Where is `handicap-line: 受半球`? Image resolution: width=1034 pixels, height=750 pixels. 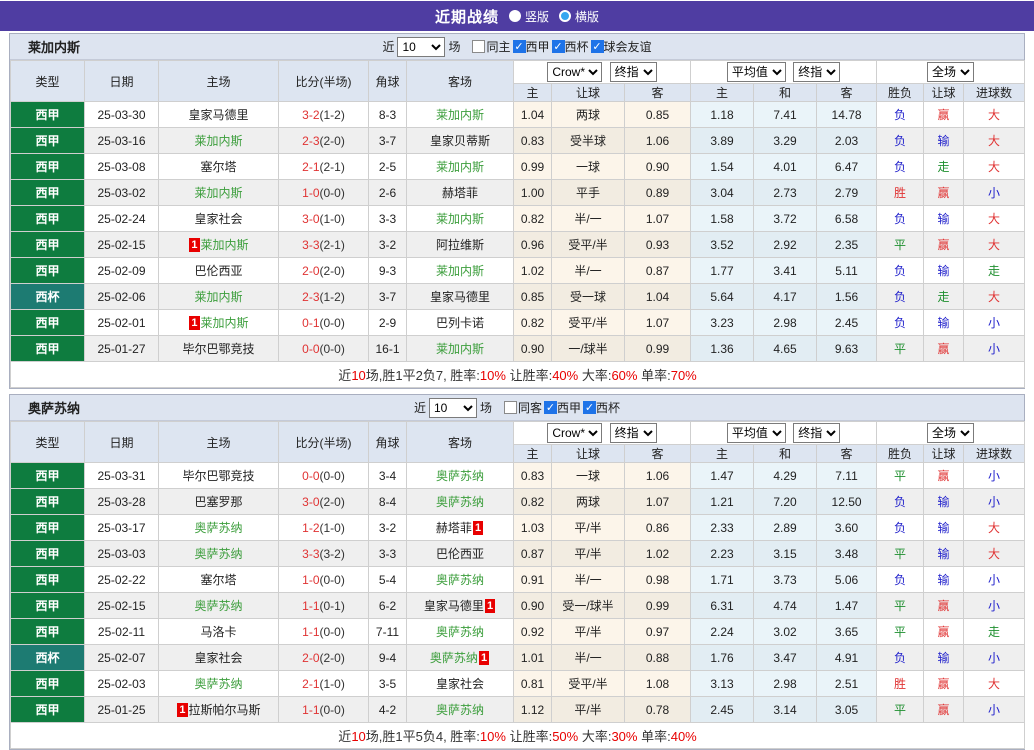
handicap-line: 受半球 is located at coordinates (588, 140).